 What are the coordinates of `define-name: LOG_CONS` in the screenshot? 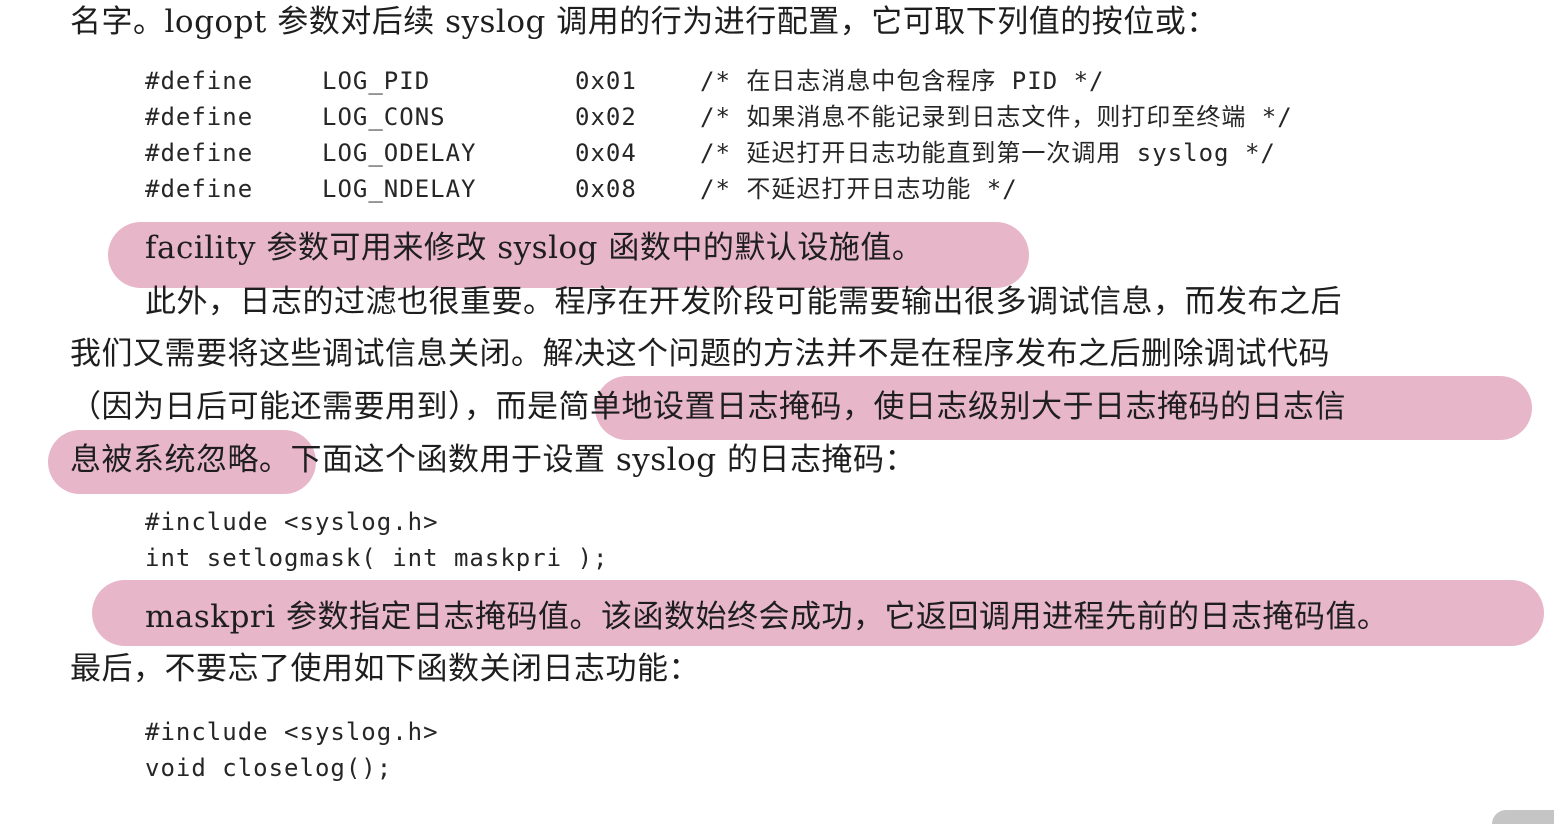 It's located at (384, 117).